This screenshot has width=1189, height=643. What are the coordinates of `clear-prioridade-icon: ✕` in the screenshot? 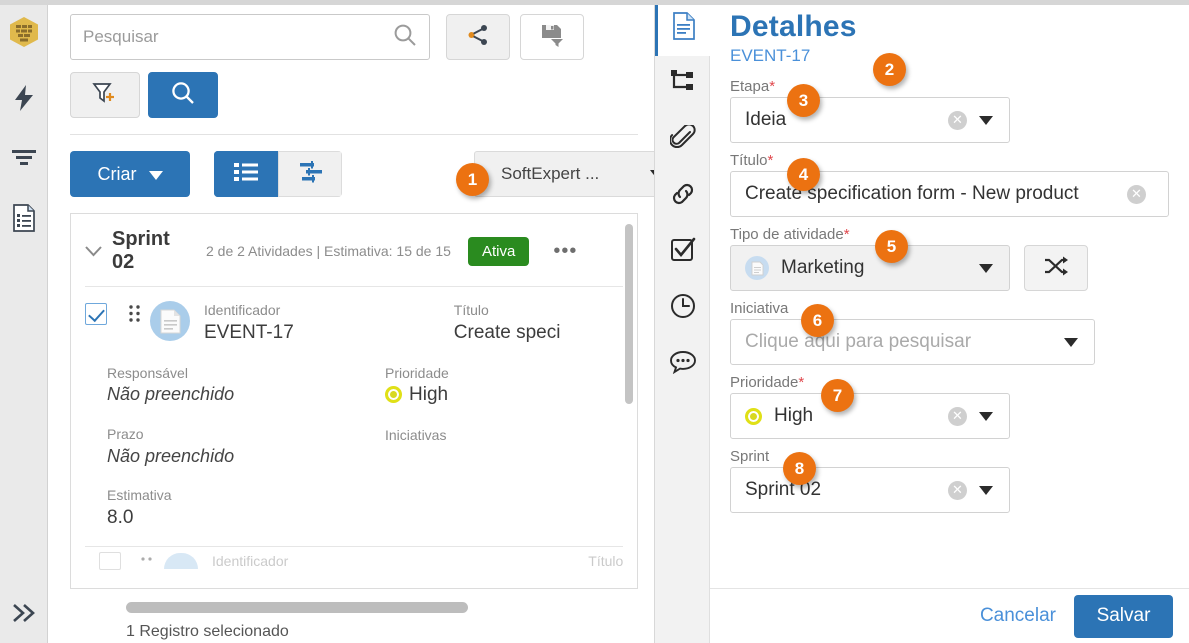 It's located at (957, 416).